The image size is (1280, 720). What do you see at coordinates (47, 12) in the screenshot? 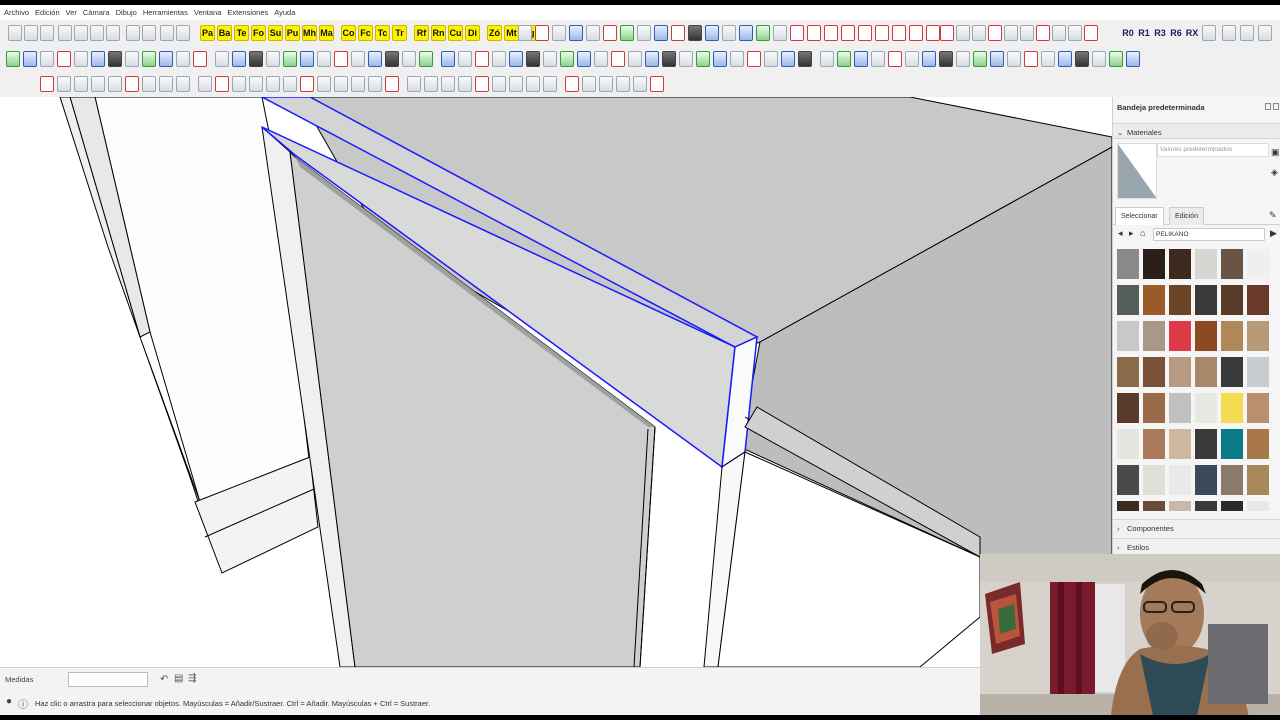
I see `menu-item: Edición` at bounding box center [47, 12].